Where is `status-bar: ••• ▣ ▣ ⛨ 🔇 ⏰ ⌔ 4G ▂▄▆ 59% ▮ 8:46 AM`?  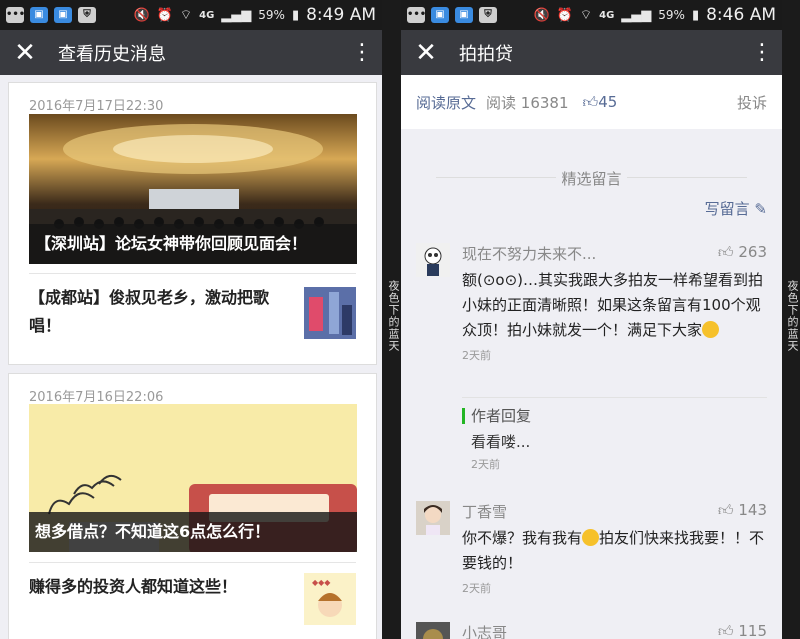
status-bar: ••• ▣ ▣ ⛨ 🔇 ⏰ ⌔ 4G ▂▄▆ 59% ▮ 8:46 AM is located at coordinates (591, 15).